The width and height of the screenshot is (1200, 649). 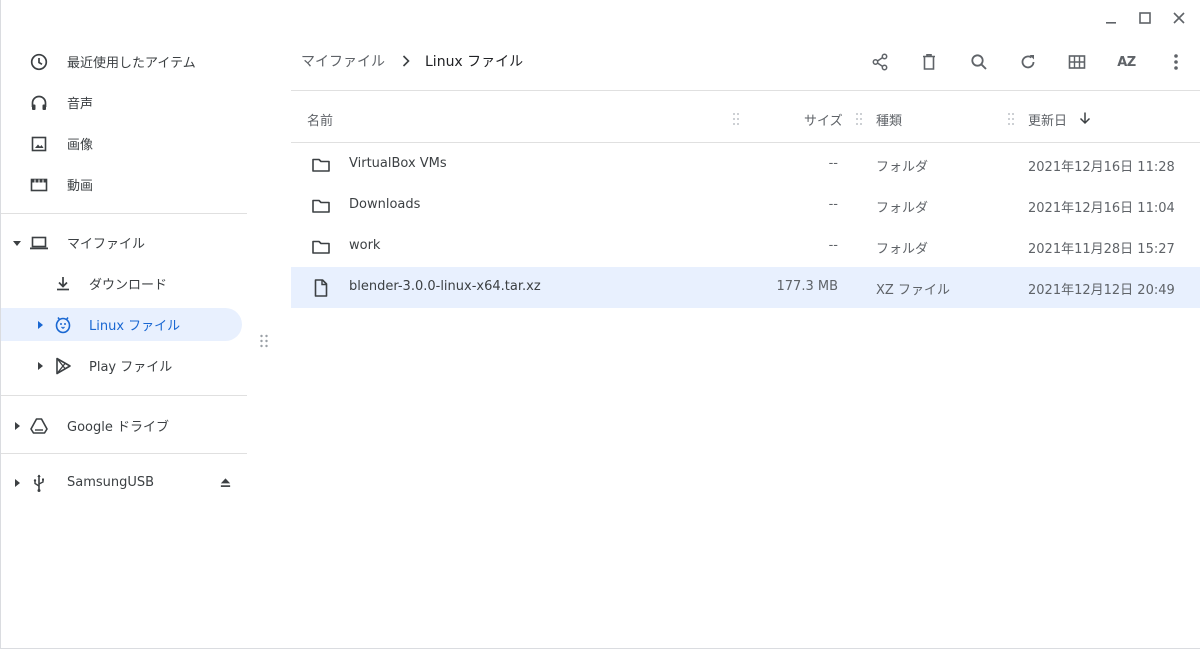 I want to click on image-icon, so click(x=39, y=144).